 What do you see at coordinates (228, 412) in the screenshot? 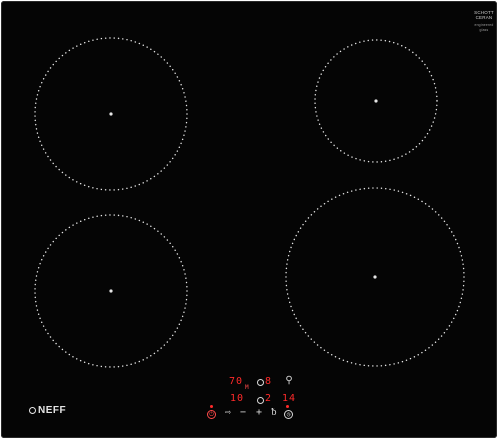
I see `select-arrow-icon: ⇨` at bounding box center [228, 412].